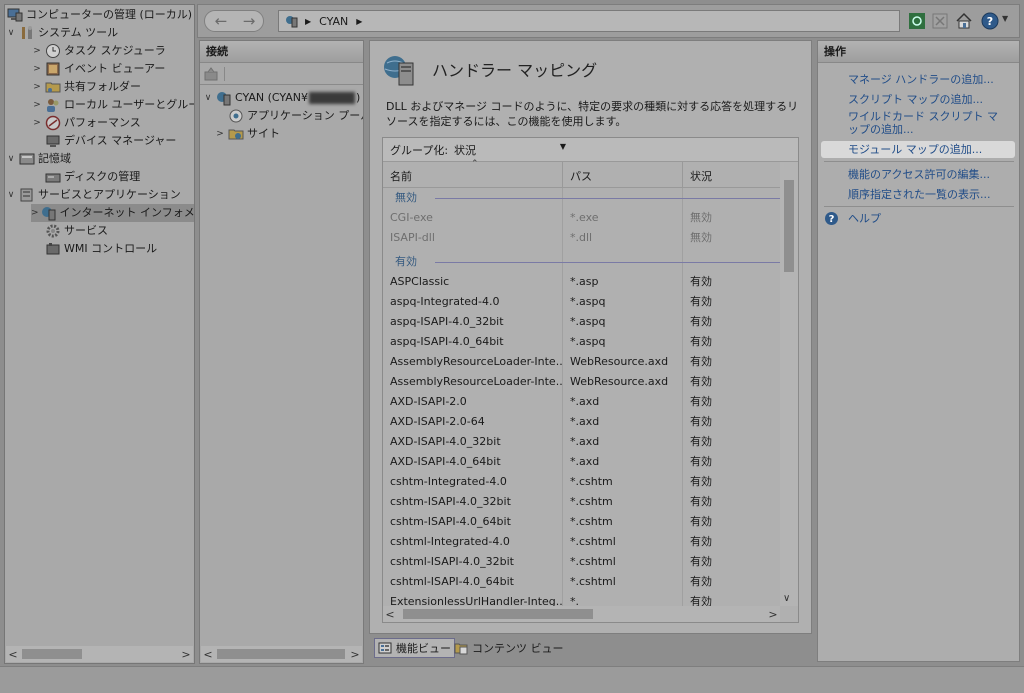 The height and width of the screenshot is (693, 1024). What do you see at coordinates (581, 342) in the screenshot?
I see `table-row: aspq-ISAPI-4.0_64bit *.aspq 有効` at bounding box center [581, 342].